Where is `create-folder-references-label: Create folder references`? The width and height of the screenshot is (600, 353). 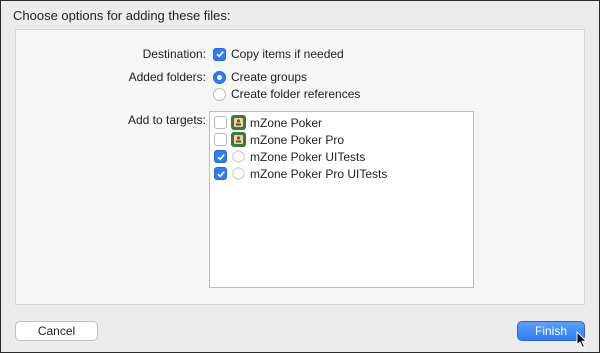
create-folder-references-label: Create folder references is located at coordinates (296, 94).